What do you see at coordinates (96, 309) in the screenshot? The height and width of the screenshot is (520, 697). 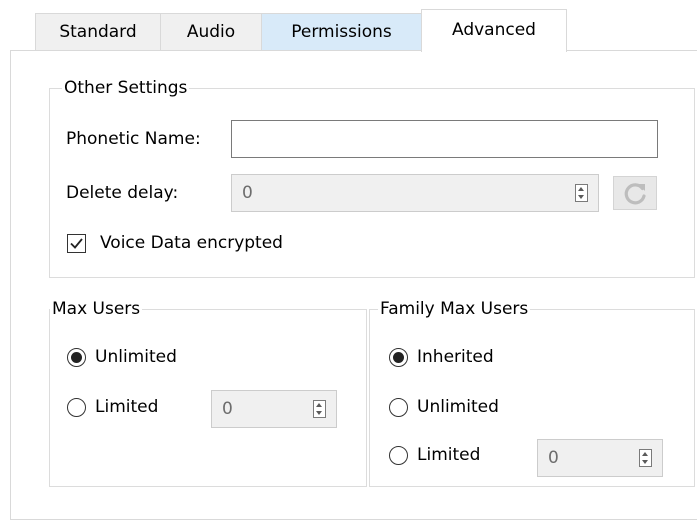 I see `max-users-title: Max Users` at bounding box center [96, 309].